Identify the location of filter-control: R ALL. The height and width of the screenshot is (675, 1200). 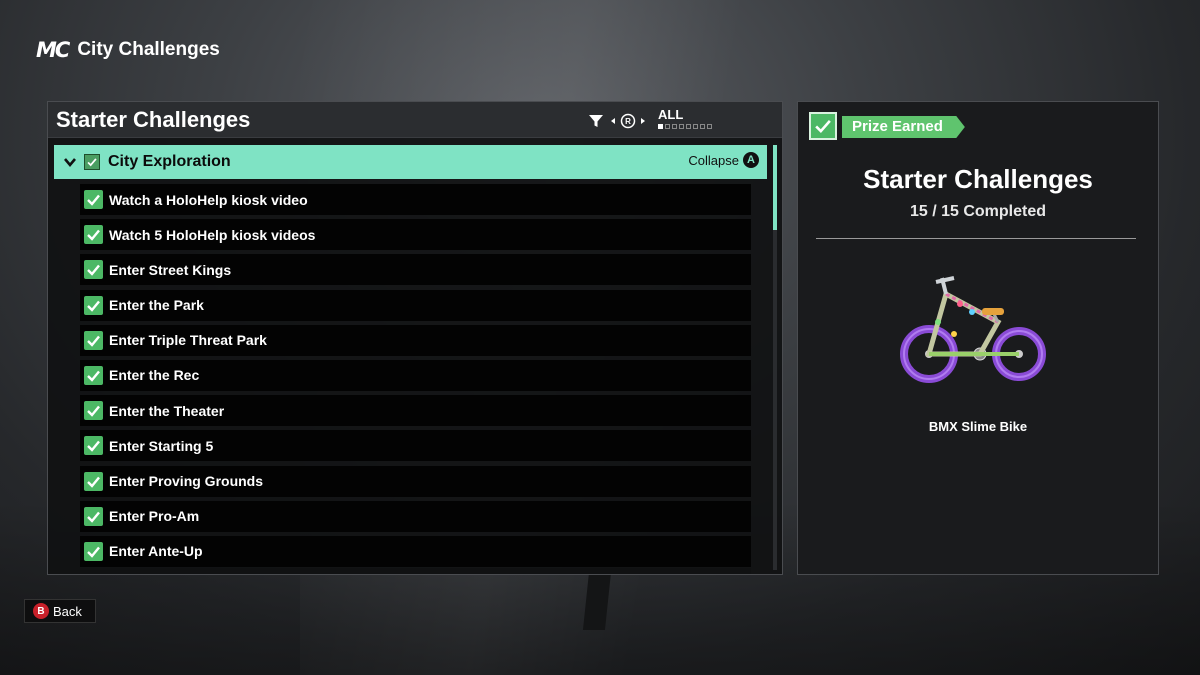
(683, 121).